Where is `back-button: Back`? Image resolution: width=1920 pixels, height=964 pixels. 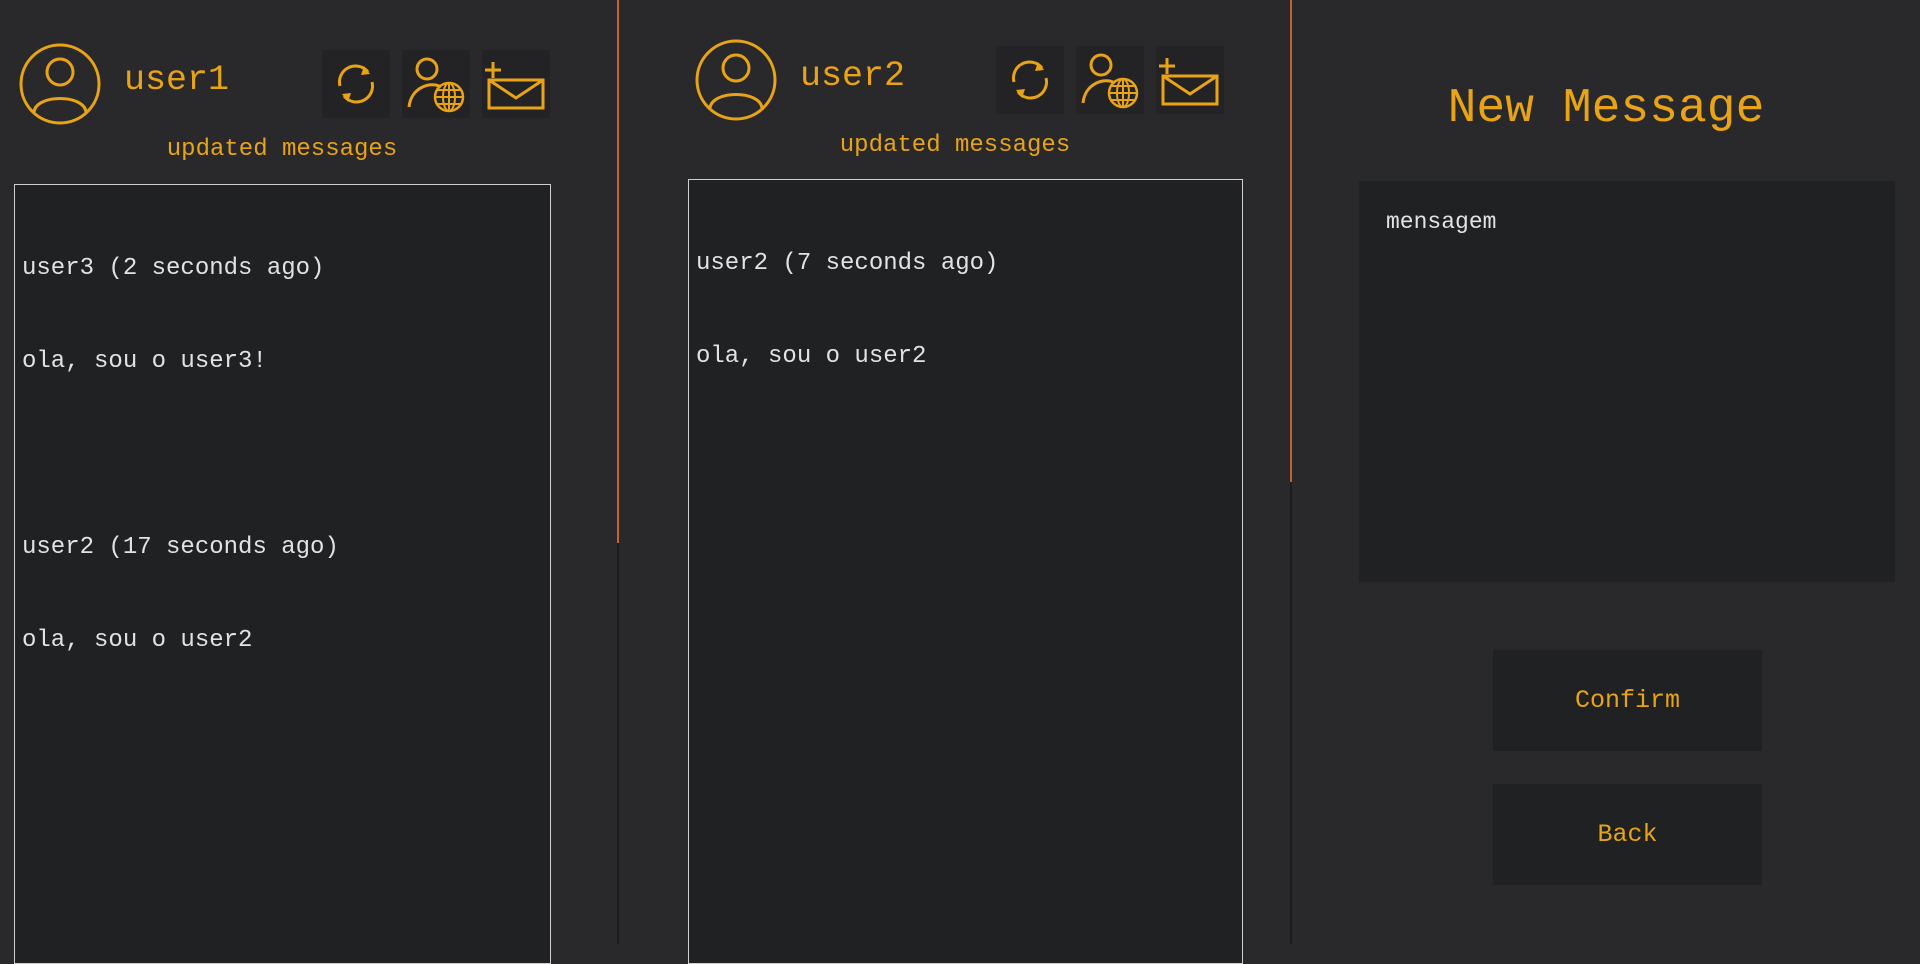
back-button: Back is located at coordinates (1627, 834).